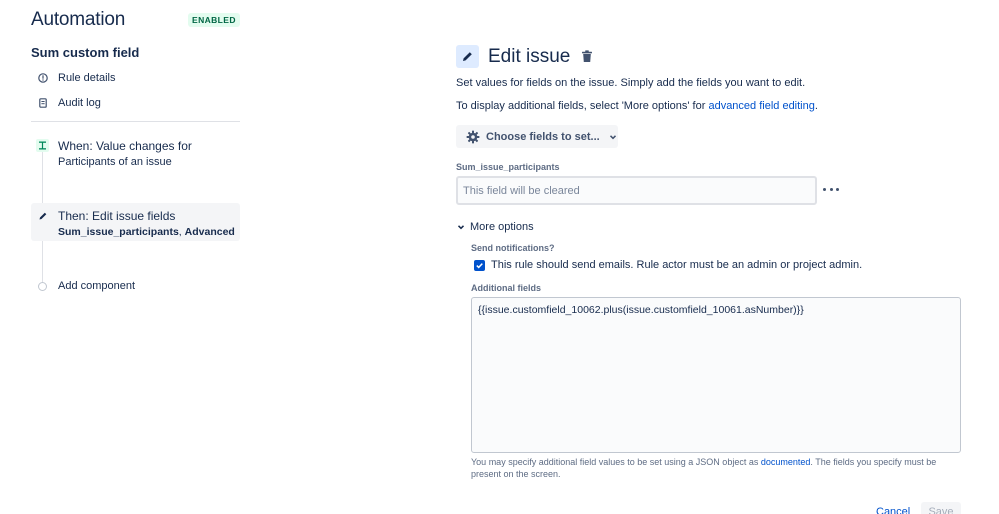 The height and width of the screenshot is (514, 999). Describe the element at coordinates (831, 189) in the screenshot. I see `more-actions-icon` at that location.